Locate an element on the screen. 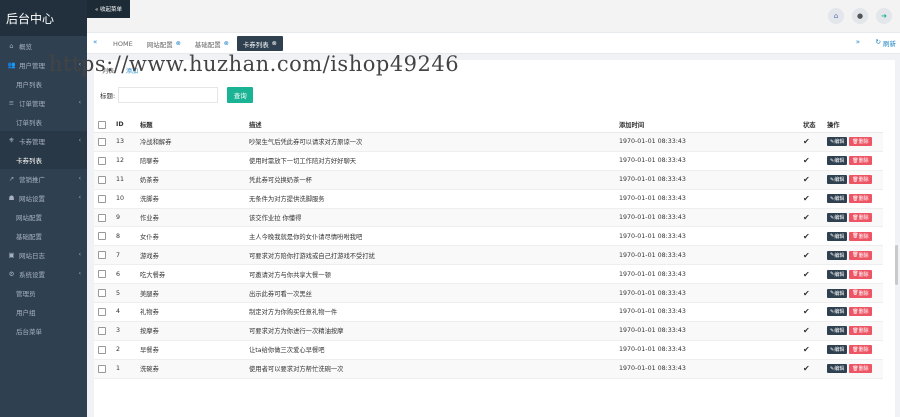 The height and width of the screenshot is (417, 900). tabs-scroll-right-icon: » is located at coordinates (858, 42).